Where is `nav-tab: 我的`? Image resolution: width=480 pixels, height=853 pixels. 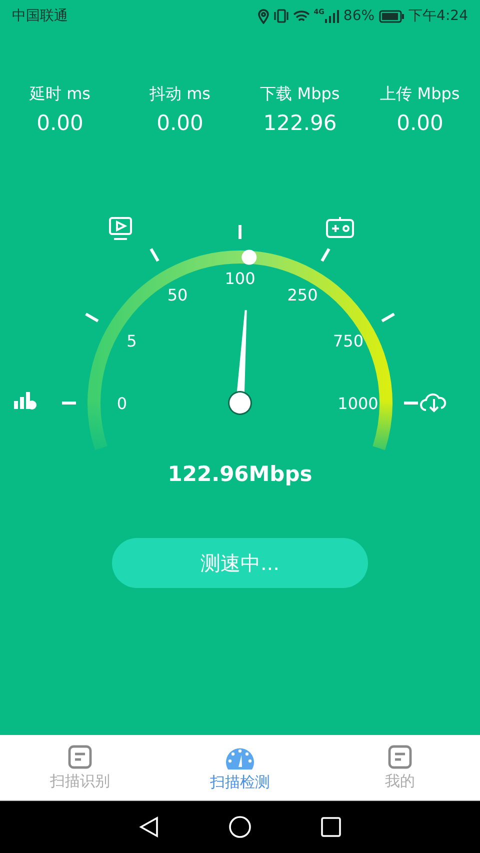
nav-tab: 我的 is located at coordinates (400, 767).